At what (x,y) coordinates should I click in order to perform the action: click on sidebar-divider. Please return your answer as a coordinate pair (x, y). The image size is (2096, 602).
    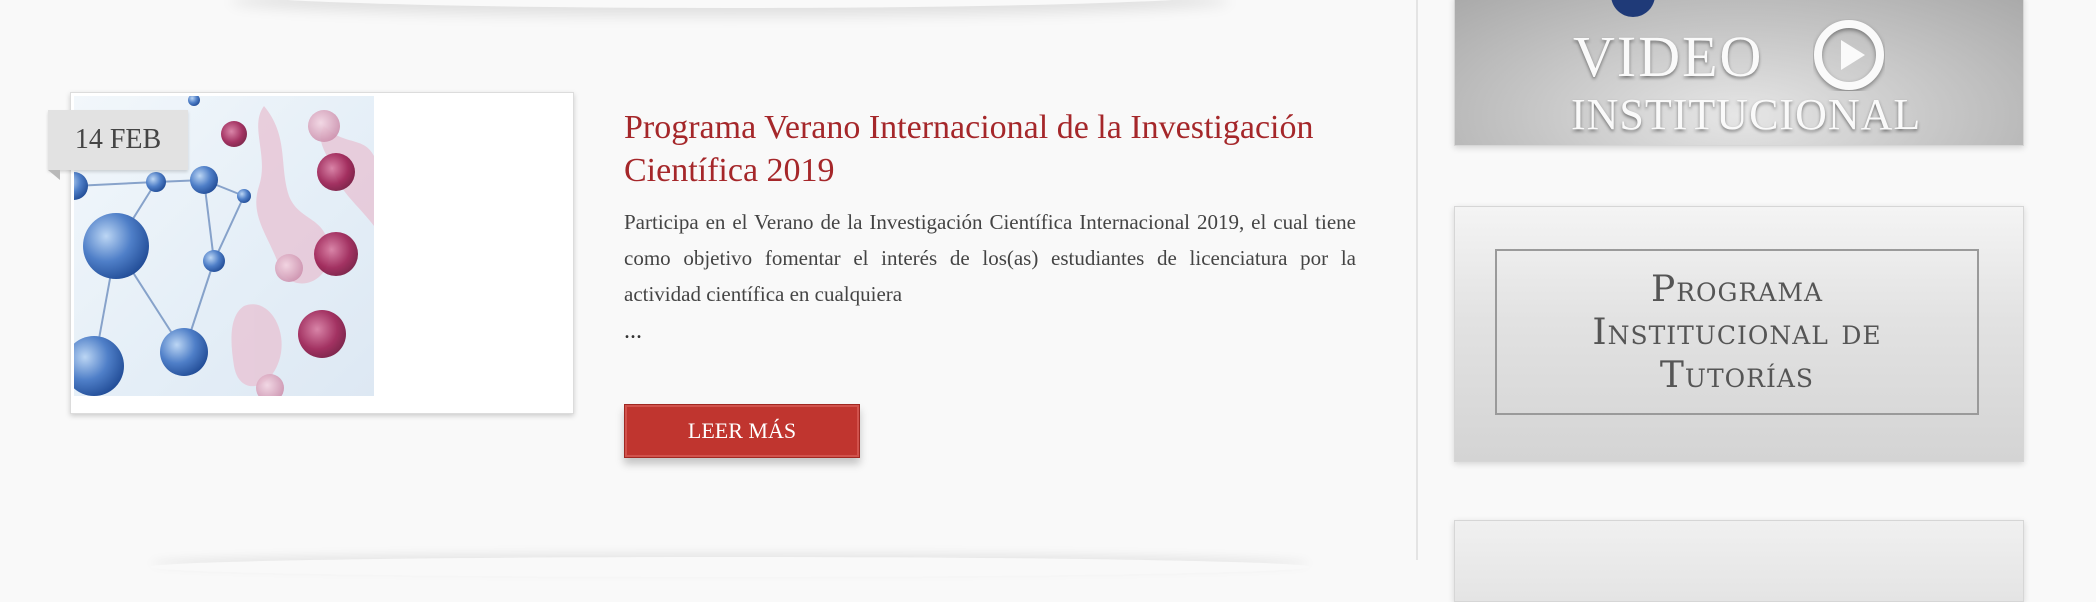
    Looking at the image, I should click on (1417, 280).